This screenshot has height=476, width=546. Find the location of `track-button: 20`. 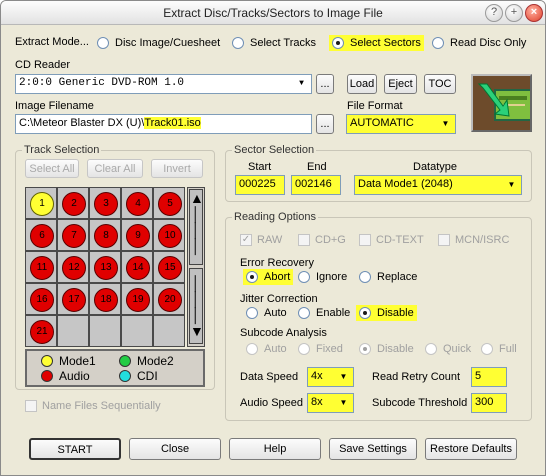

track-button: 20 is located at coordinates (170, 300).